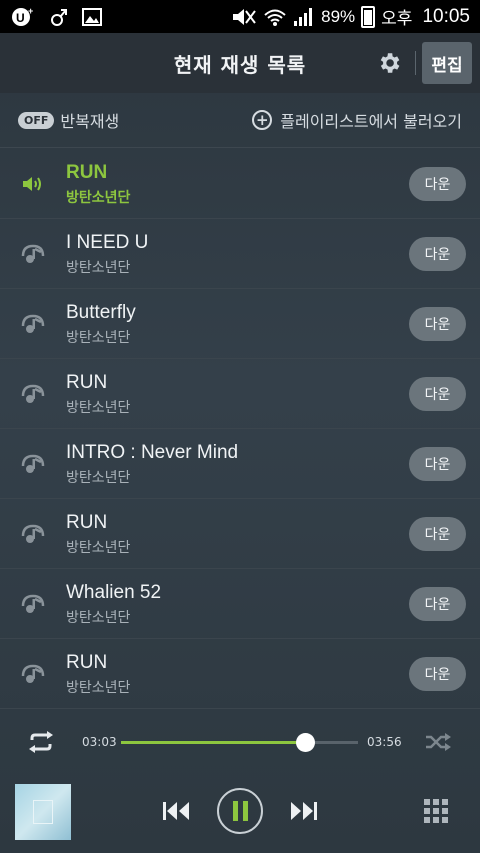 The width and height of the screenshot is (480, 853). What do you see at coordinates (447, 63) in the screenshot?
I see `edit-button: 편집` at bounding box center [447, 63].